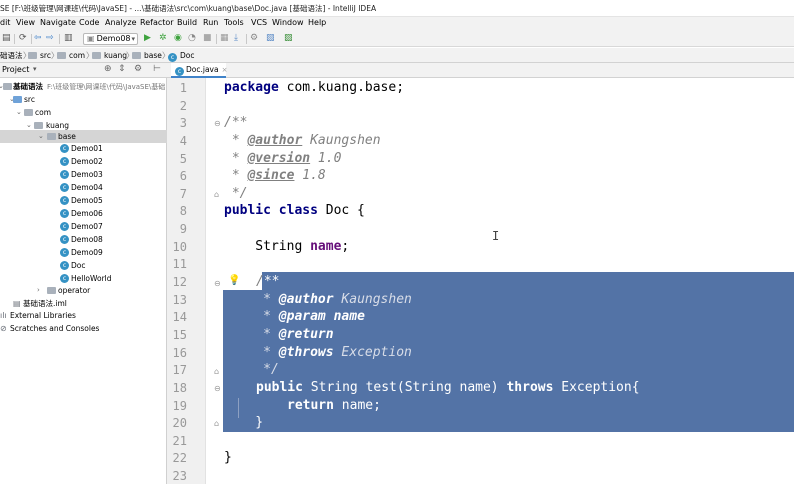 The height and width of the screenshot is (484, 794). I want to click on doc-comment: 1.0, so click(326, 158).